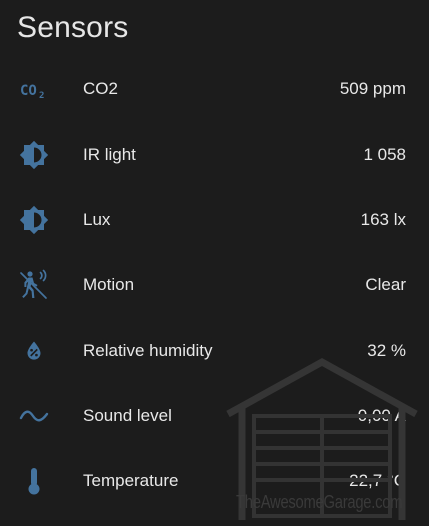 This screenshot has width=429, height=526. I want to click on water-percent-icon, so click(34, 351).